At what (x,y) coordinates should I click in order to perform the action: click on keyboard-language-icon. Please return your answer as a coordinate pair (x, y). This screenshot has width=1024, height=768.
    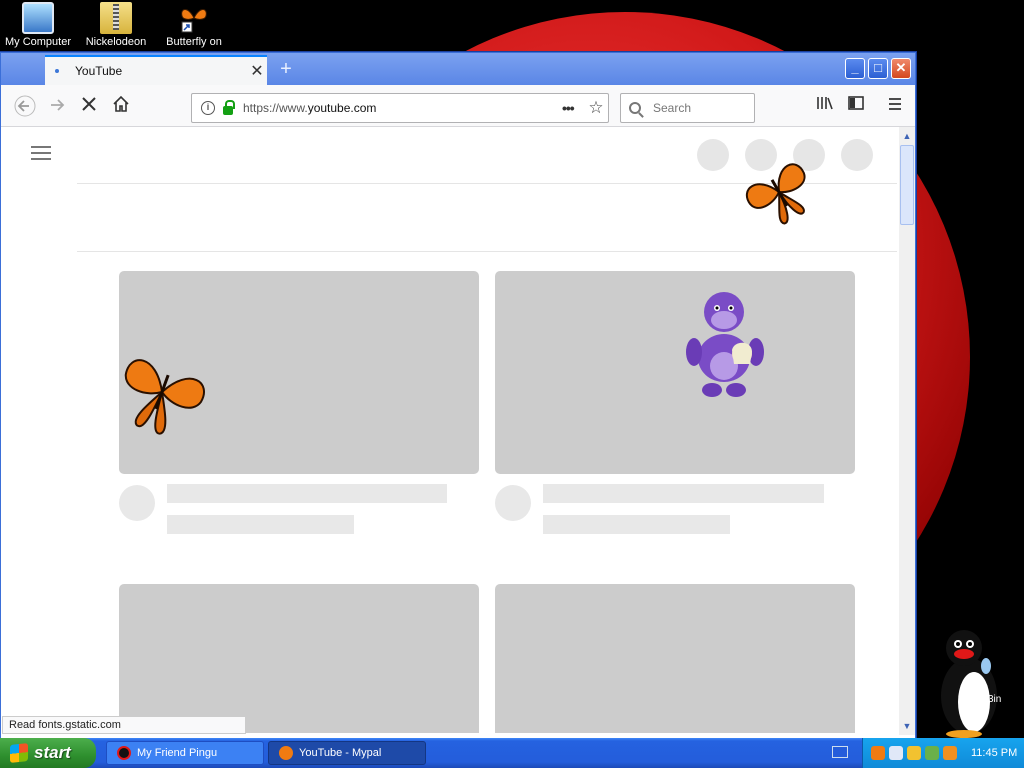
    Looking at the image, I should click on (840, 752).